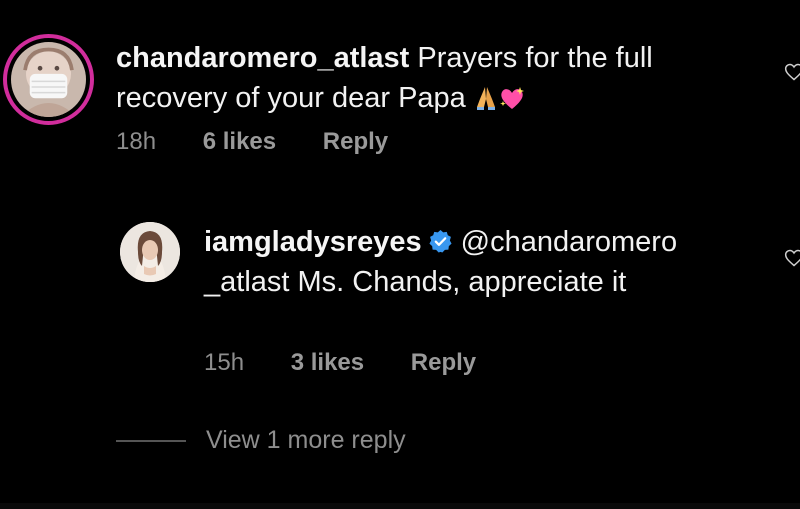 The image size is (800, 509). I want to click on reply-meta: 15h 3 likes Reply, so click(360, 363).